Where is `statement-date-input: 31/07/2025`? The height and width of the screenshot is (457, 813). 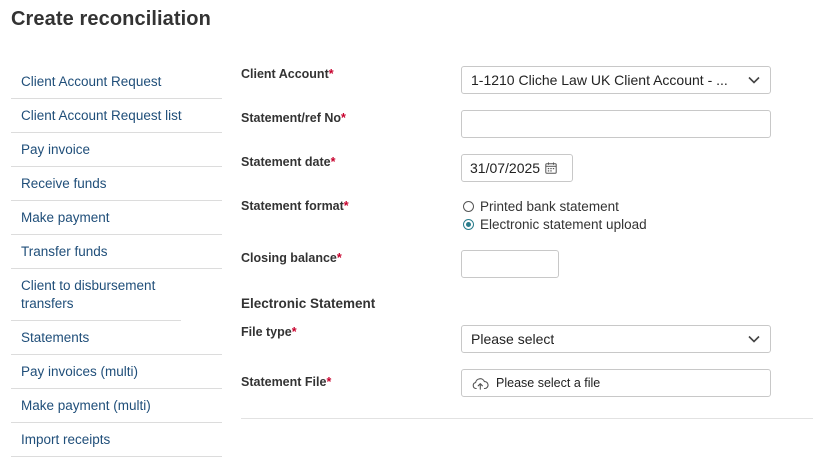
statement-date-input: 31/07/2025 is located at coordinates (517, 168).